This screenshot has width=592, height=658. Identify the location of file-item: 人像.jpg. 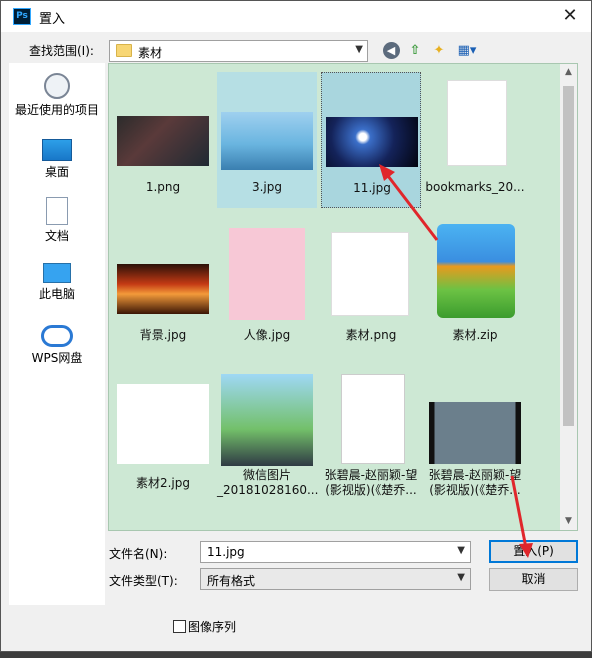
(267, 288).